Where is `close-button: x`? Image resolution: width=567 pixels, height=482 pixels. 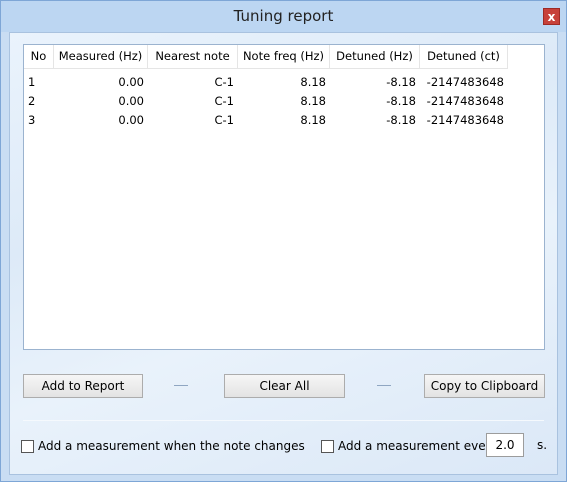
close-button: x is located at coordinates (551, 16).